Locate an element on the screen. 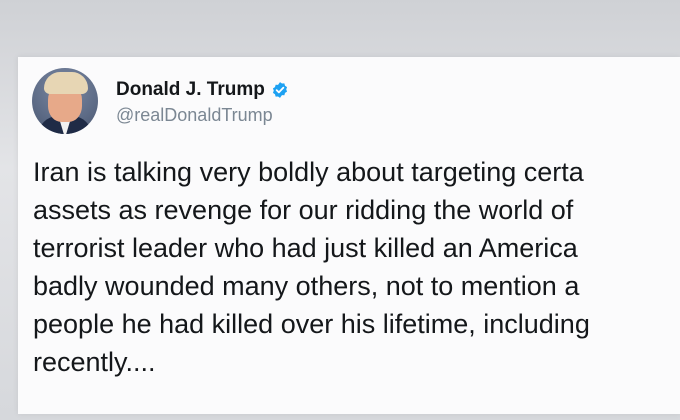 The height and width of the screenshot is (420, 680). user-handle: @realDonaldTrump is located at coordinates (202, 115).